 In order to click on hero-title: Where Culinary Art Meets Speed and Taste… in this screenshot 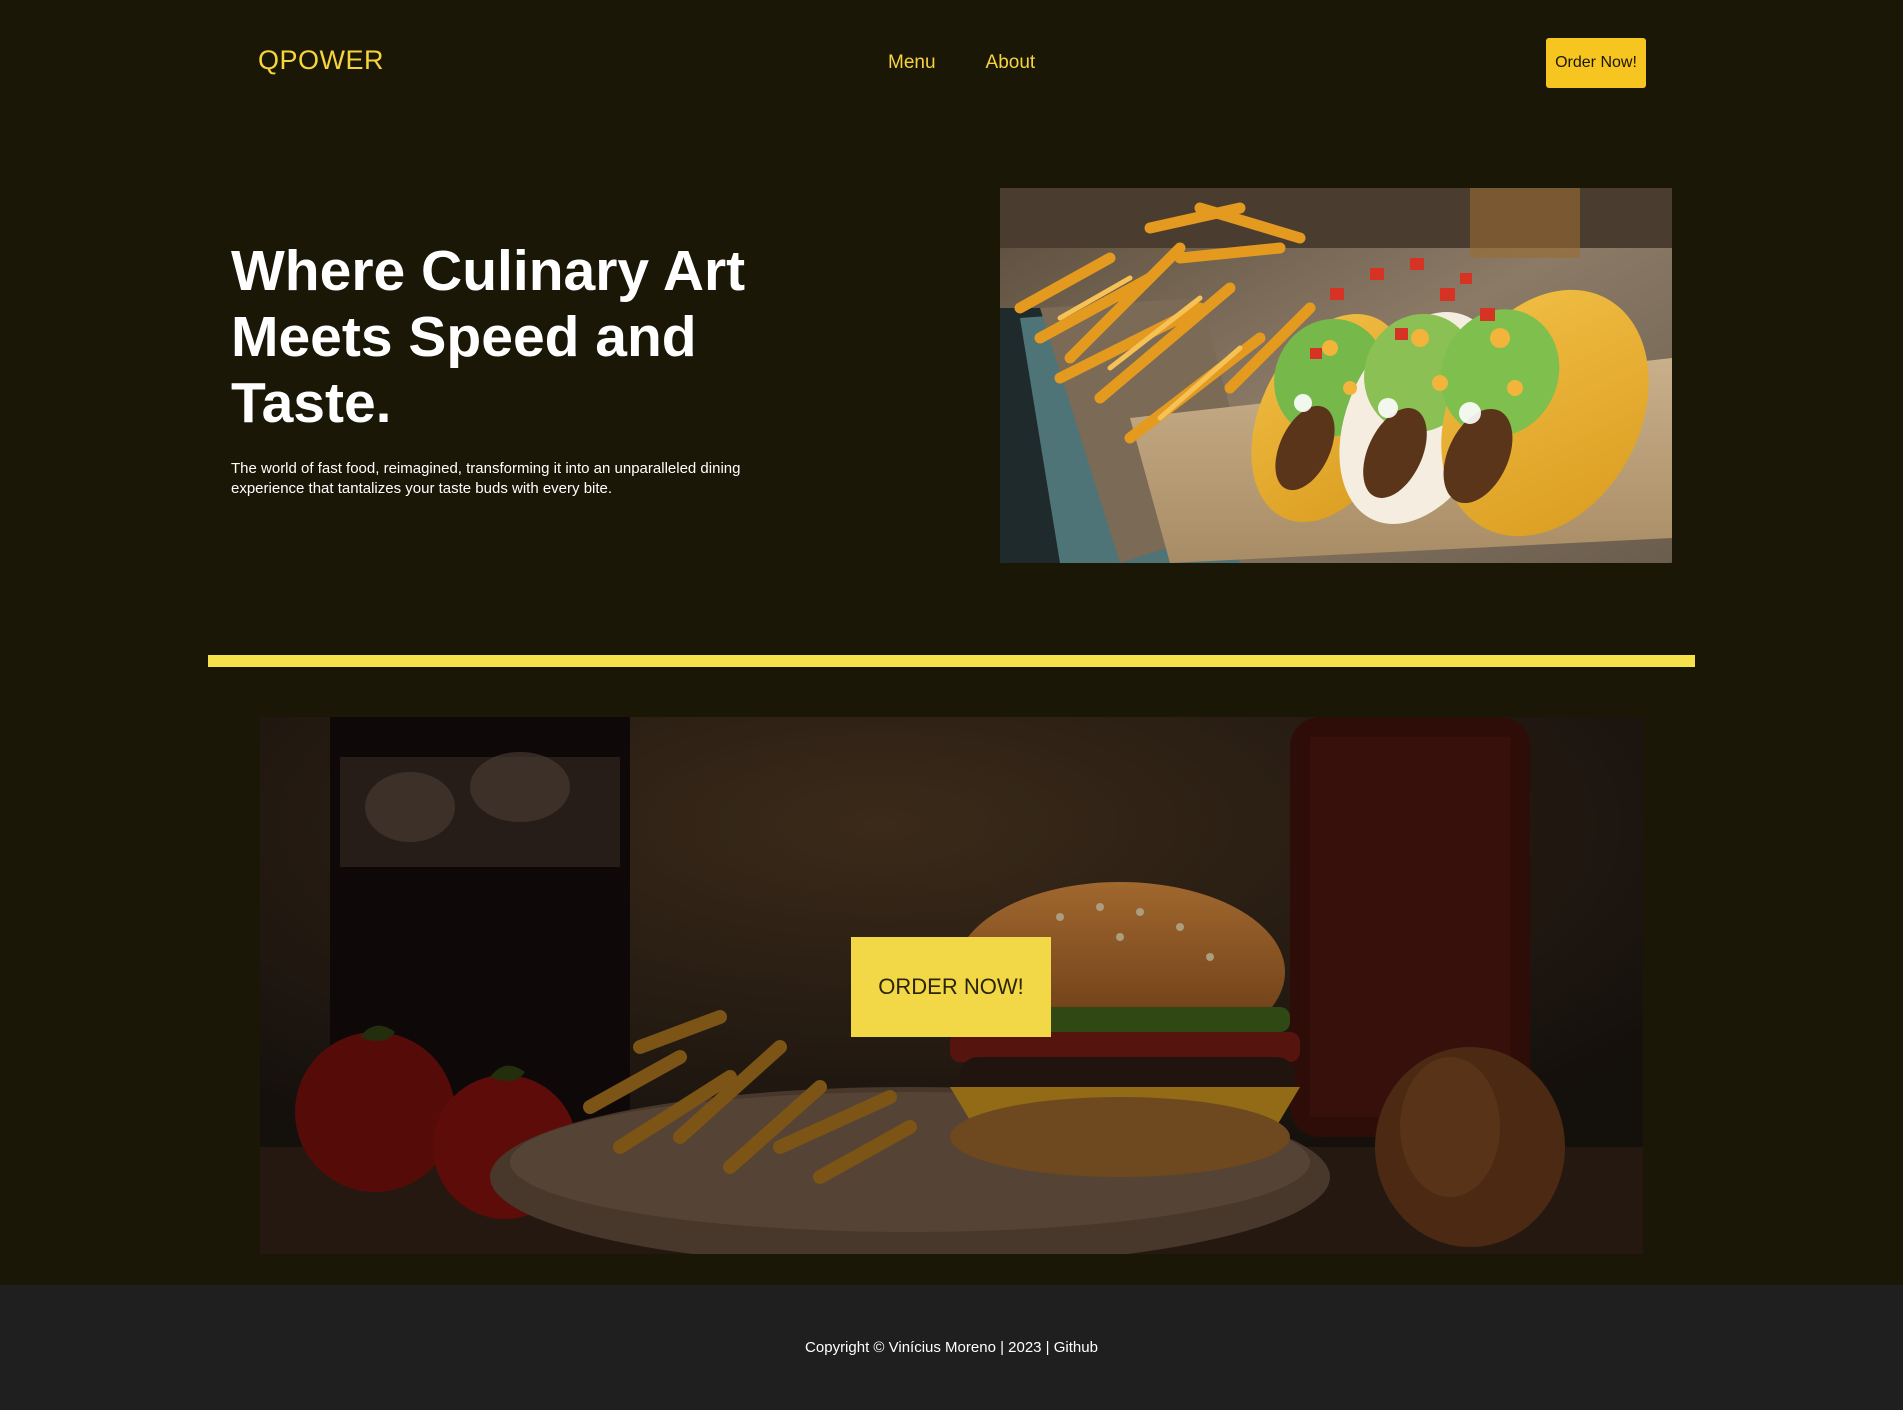, I will do `click(531, 337)`.